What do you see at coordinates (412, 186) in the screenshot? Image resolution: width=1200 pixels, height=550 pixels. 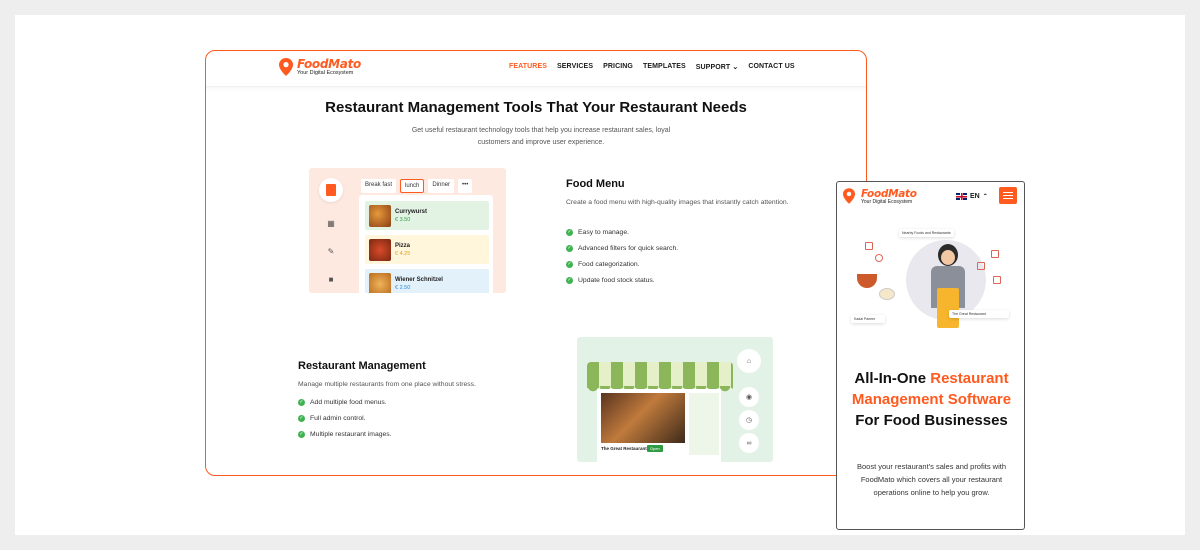 I see `tab-lunch: lunch` at bounding box center [412, 186].